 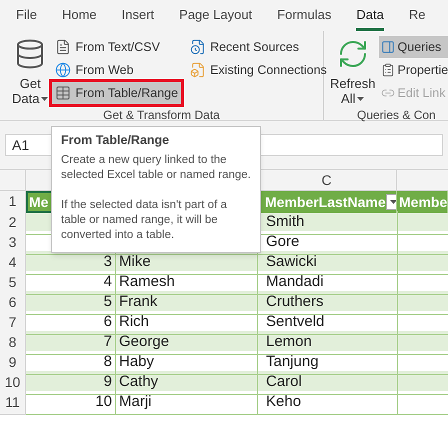 What do you see at coordinates (422, 202) in the screenshot?
I see `table-header-cell: Membe` at bounding box center [422, 202].